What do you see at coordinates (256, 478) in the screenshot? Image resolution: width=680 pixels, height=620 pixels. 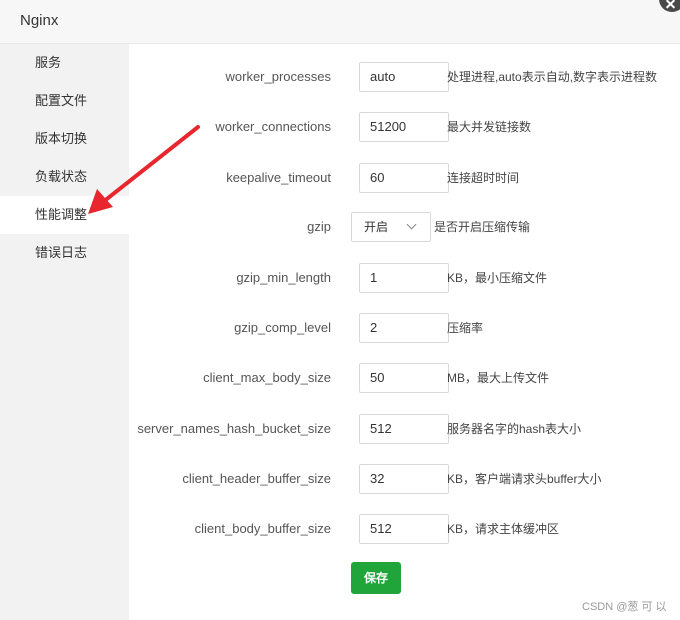 I see `field-label: client_header_buffer_size` at bounding box center [256, 478].